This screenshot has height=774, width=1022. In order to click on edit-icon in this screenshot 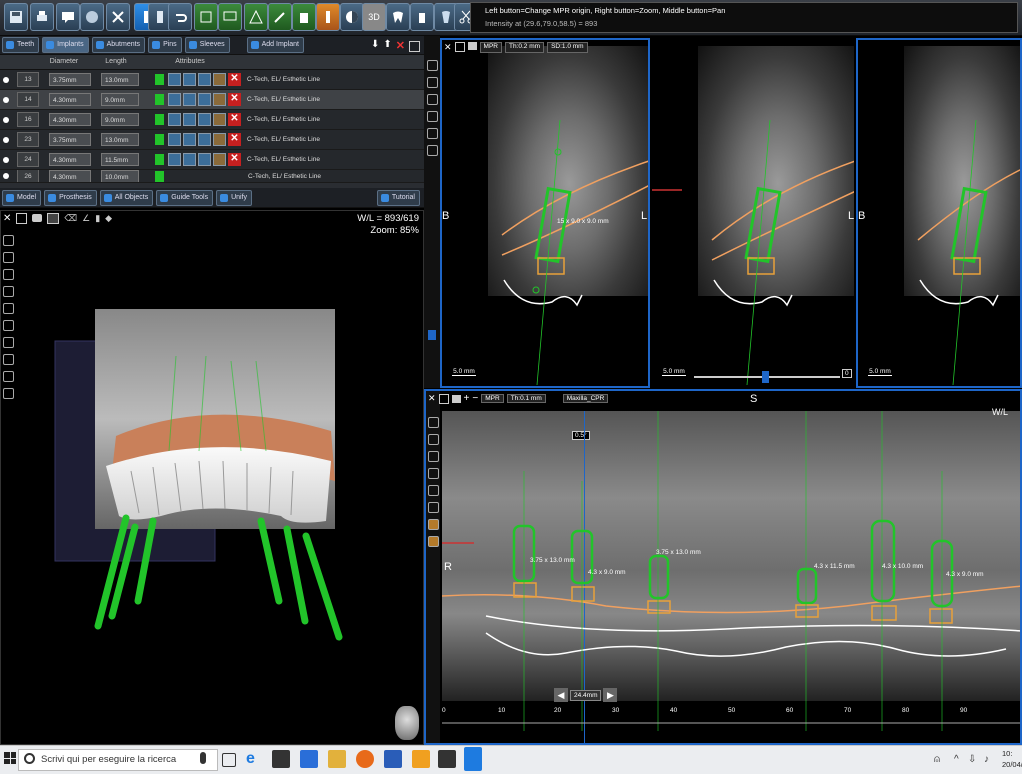, I will do `click(280, 17)`.